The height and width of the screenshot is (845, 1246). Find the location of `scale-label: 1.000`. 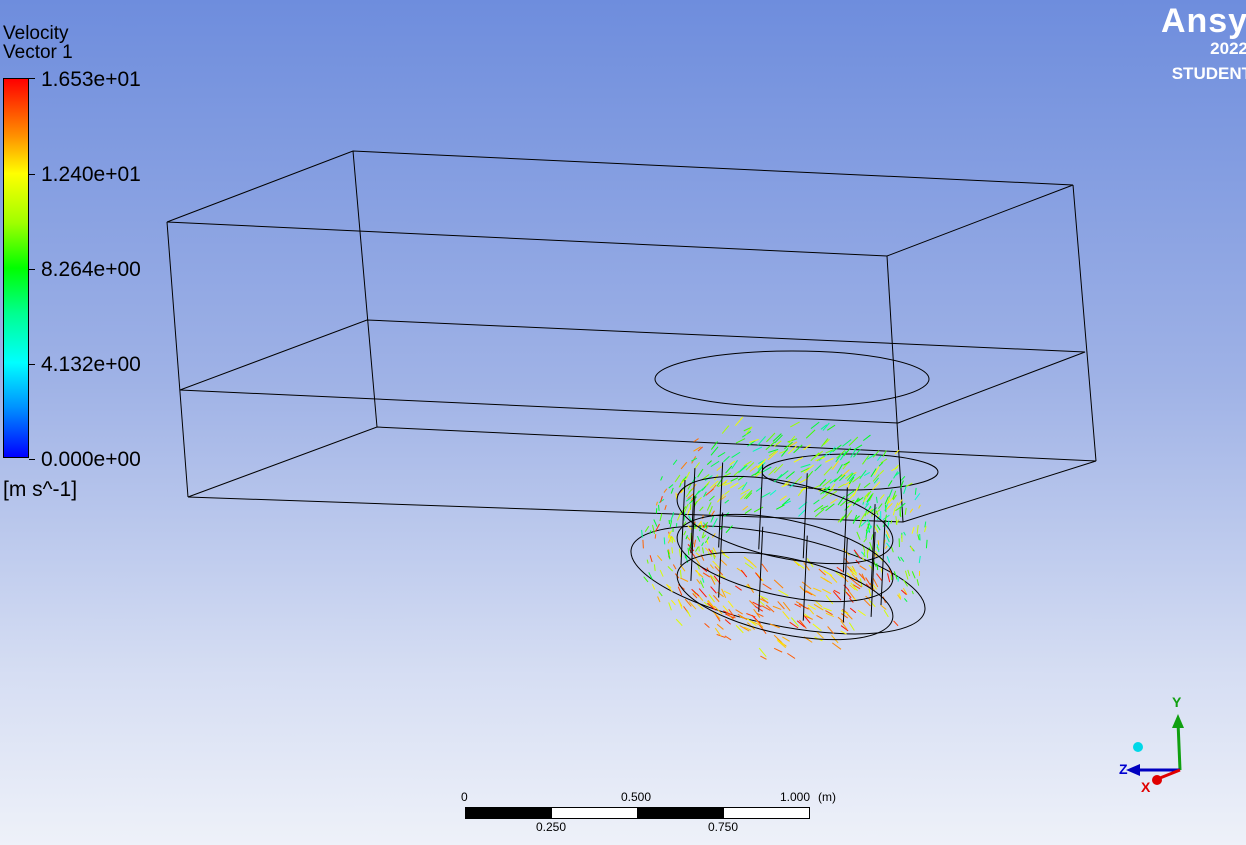

scale-label: 1.000 is located at coordinates (795, 797).